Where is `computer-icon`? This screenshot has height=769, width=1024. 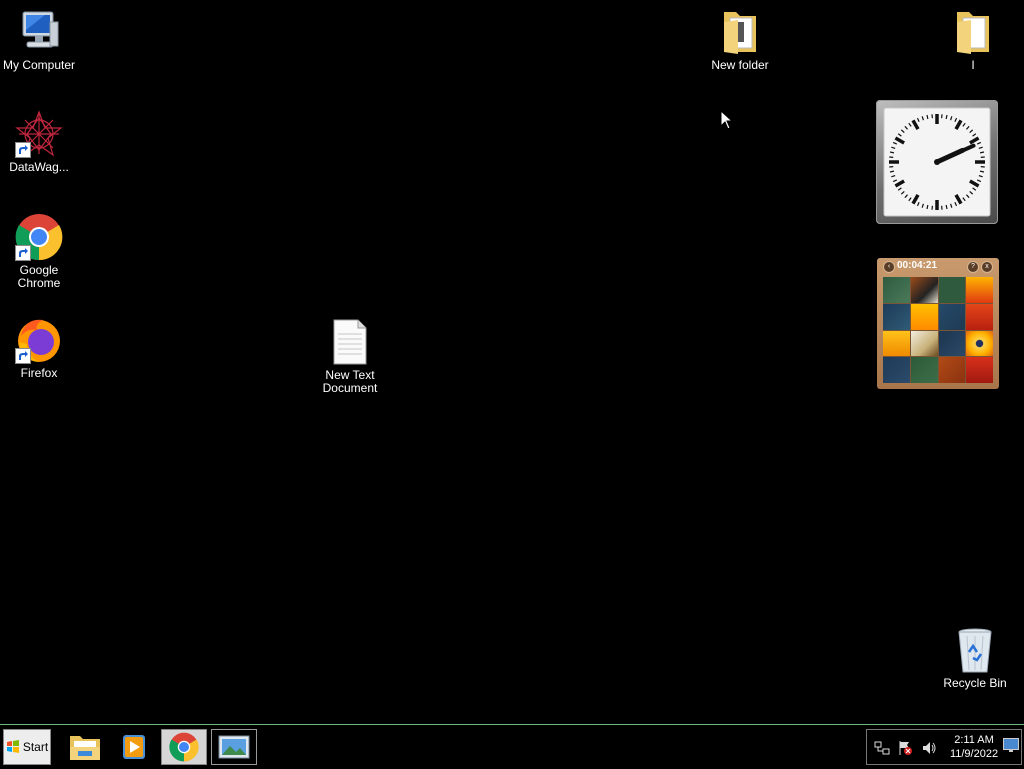
computer-icon is located at coordinates (39, 32).